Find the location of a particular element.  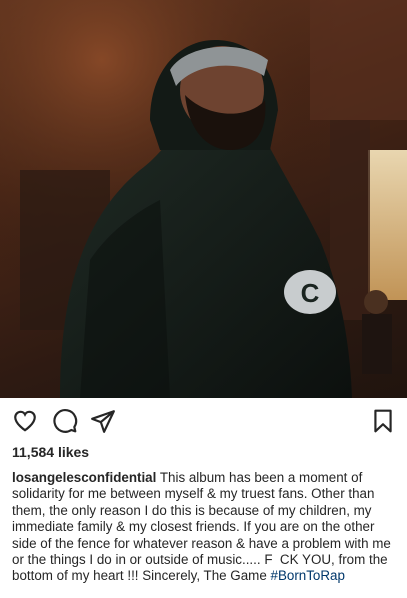

heart-icon is located at coordinates (25, 421).